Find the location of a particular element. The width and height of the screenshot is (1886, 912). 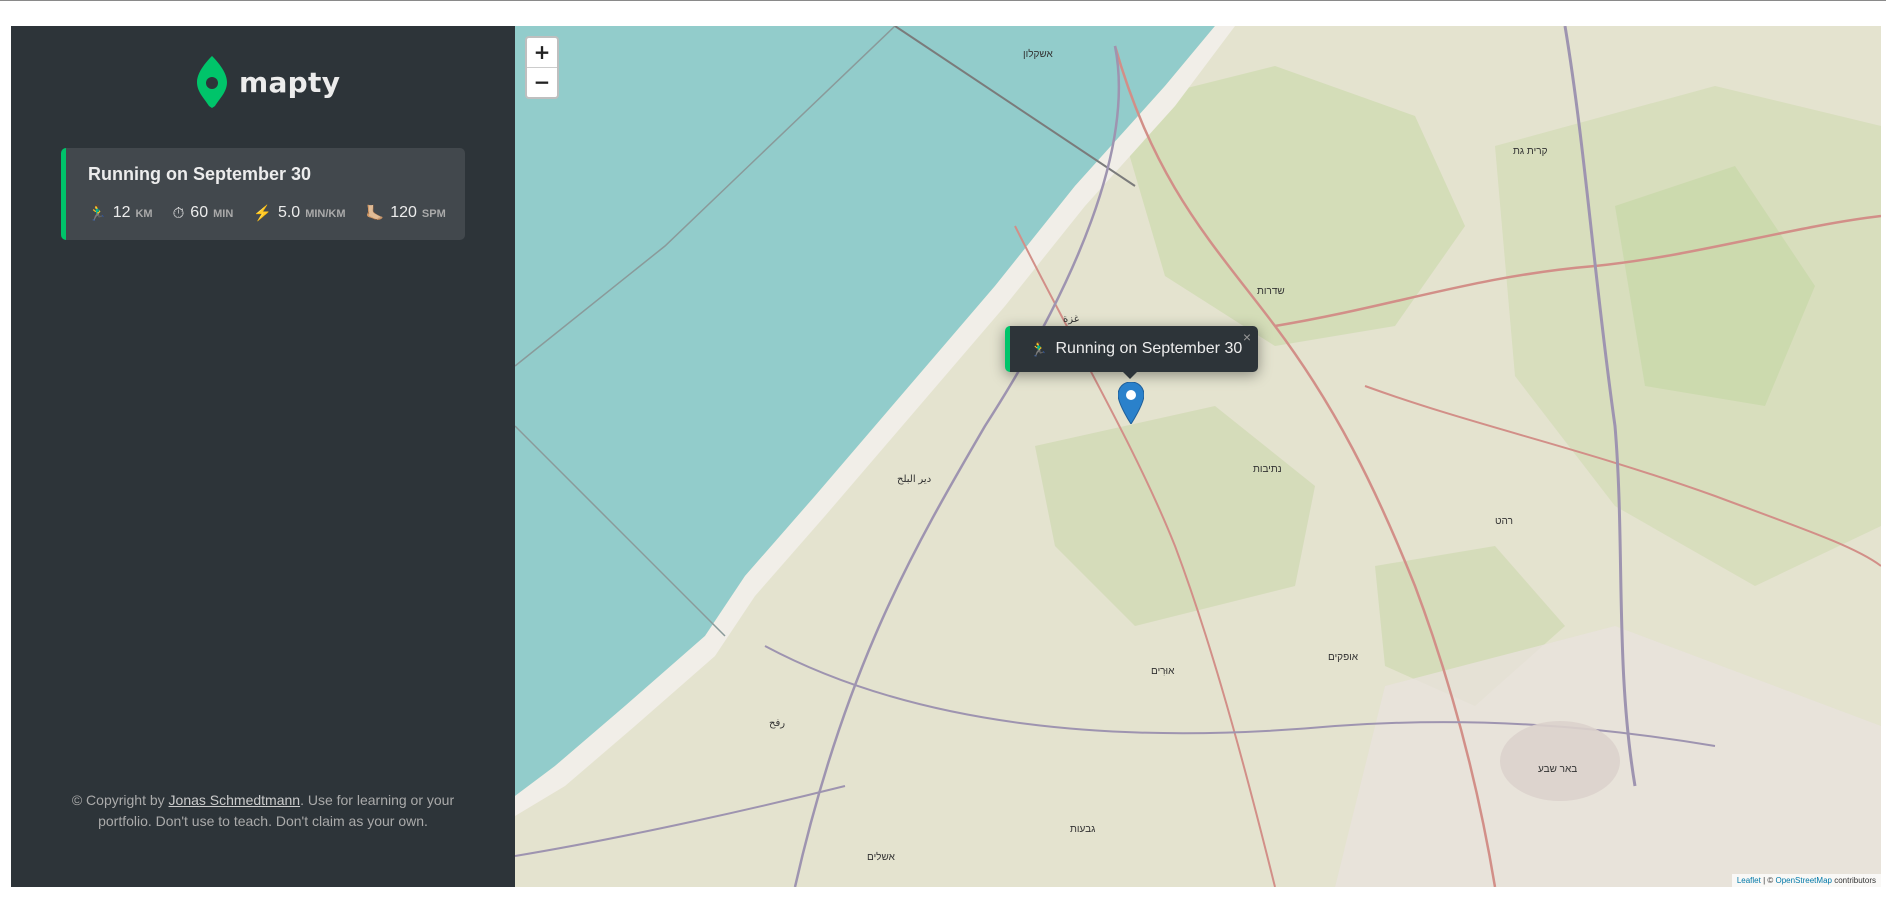

map-attribution: Leaflet | © OpenStreetMap contributors is located at coordinates (1806, 880).